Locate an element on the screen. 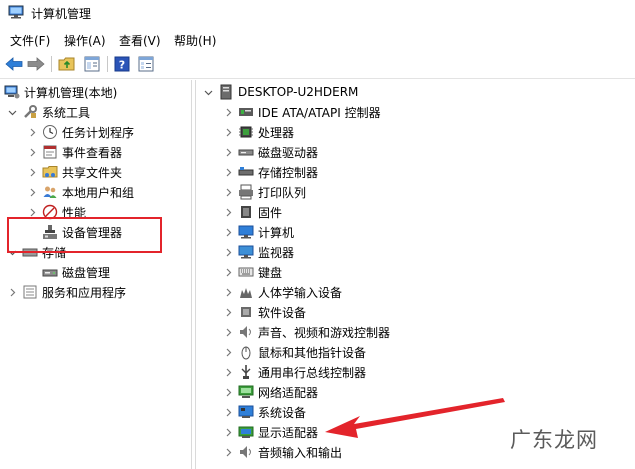  menu-action: 操作(A) is located at coordinates (85, 40).